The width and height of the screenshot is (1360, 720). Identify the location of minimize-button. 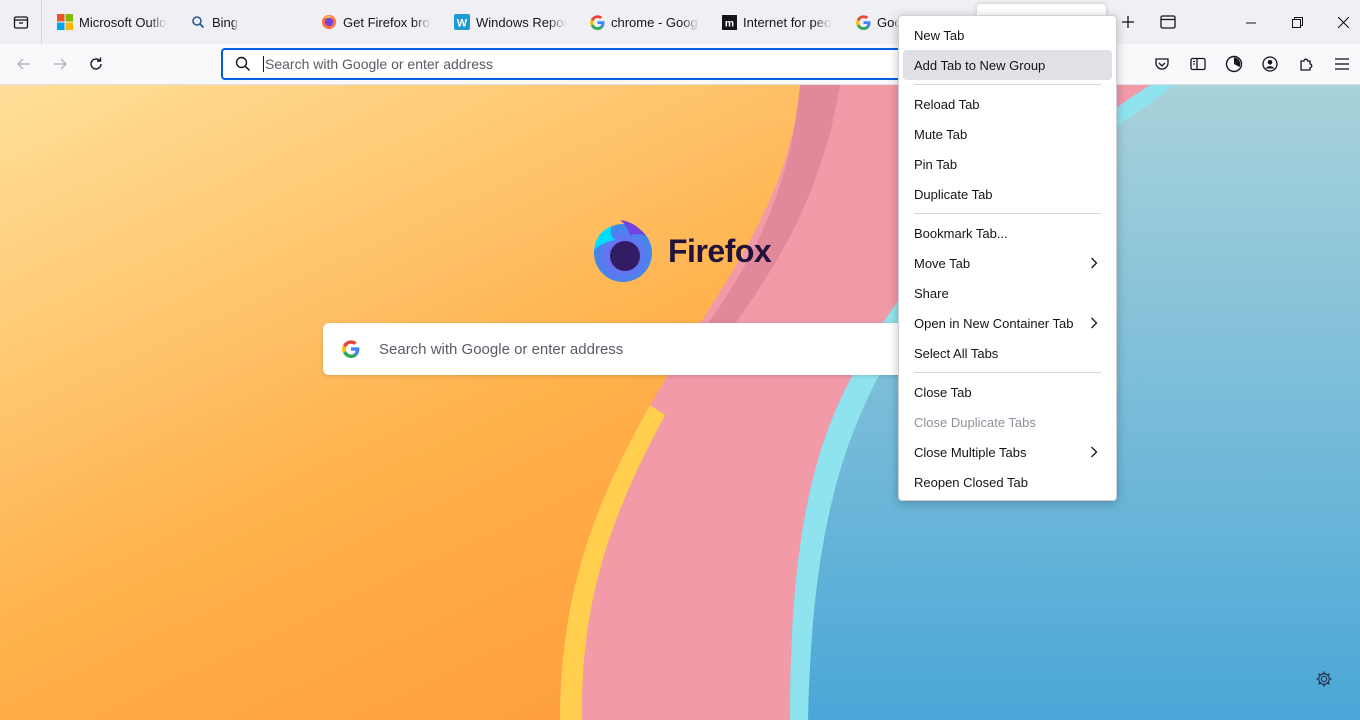
(1251, 22).